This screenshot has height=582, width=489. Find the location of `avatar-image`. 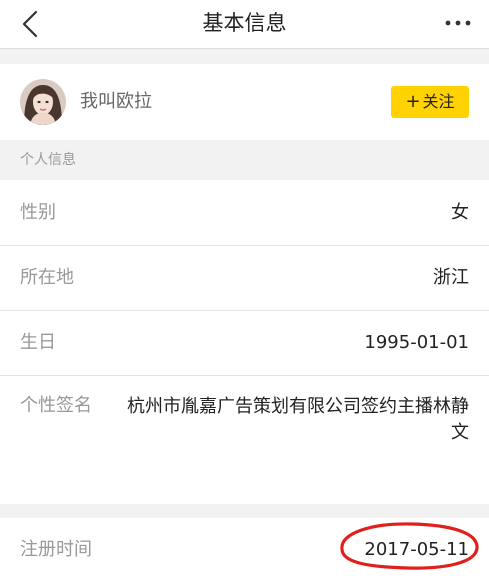

avatar-image is located at coordinates (43, 102).